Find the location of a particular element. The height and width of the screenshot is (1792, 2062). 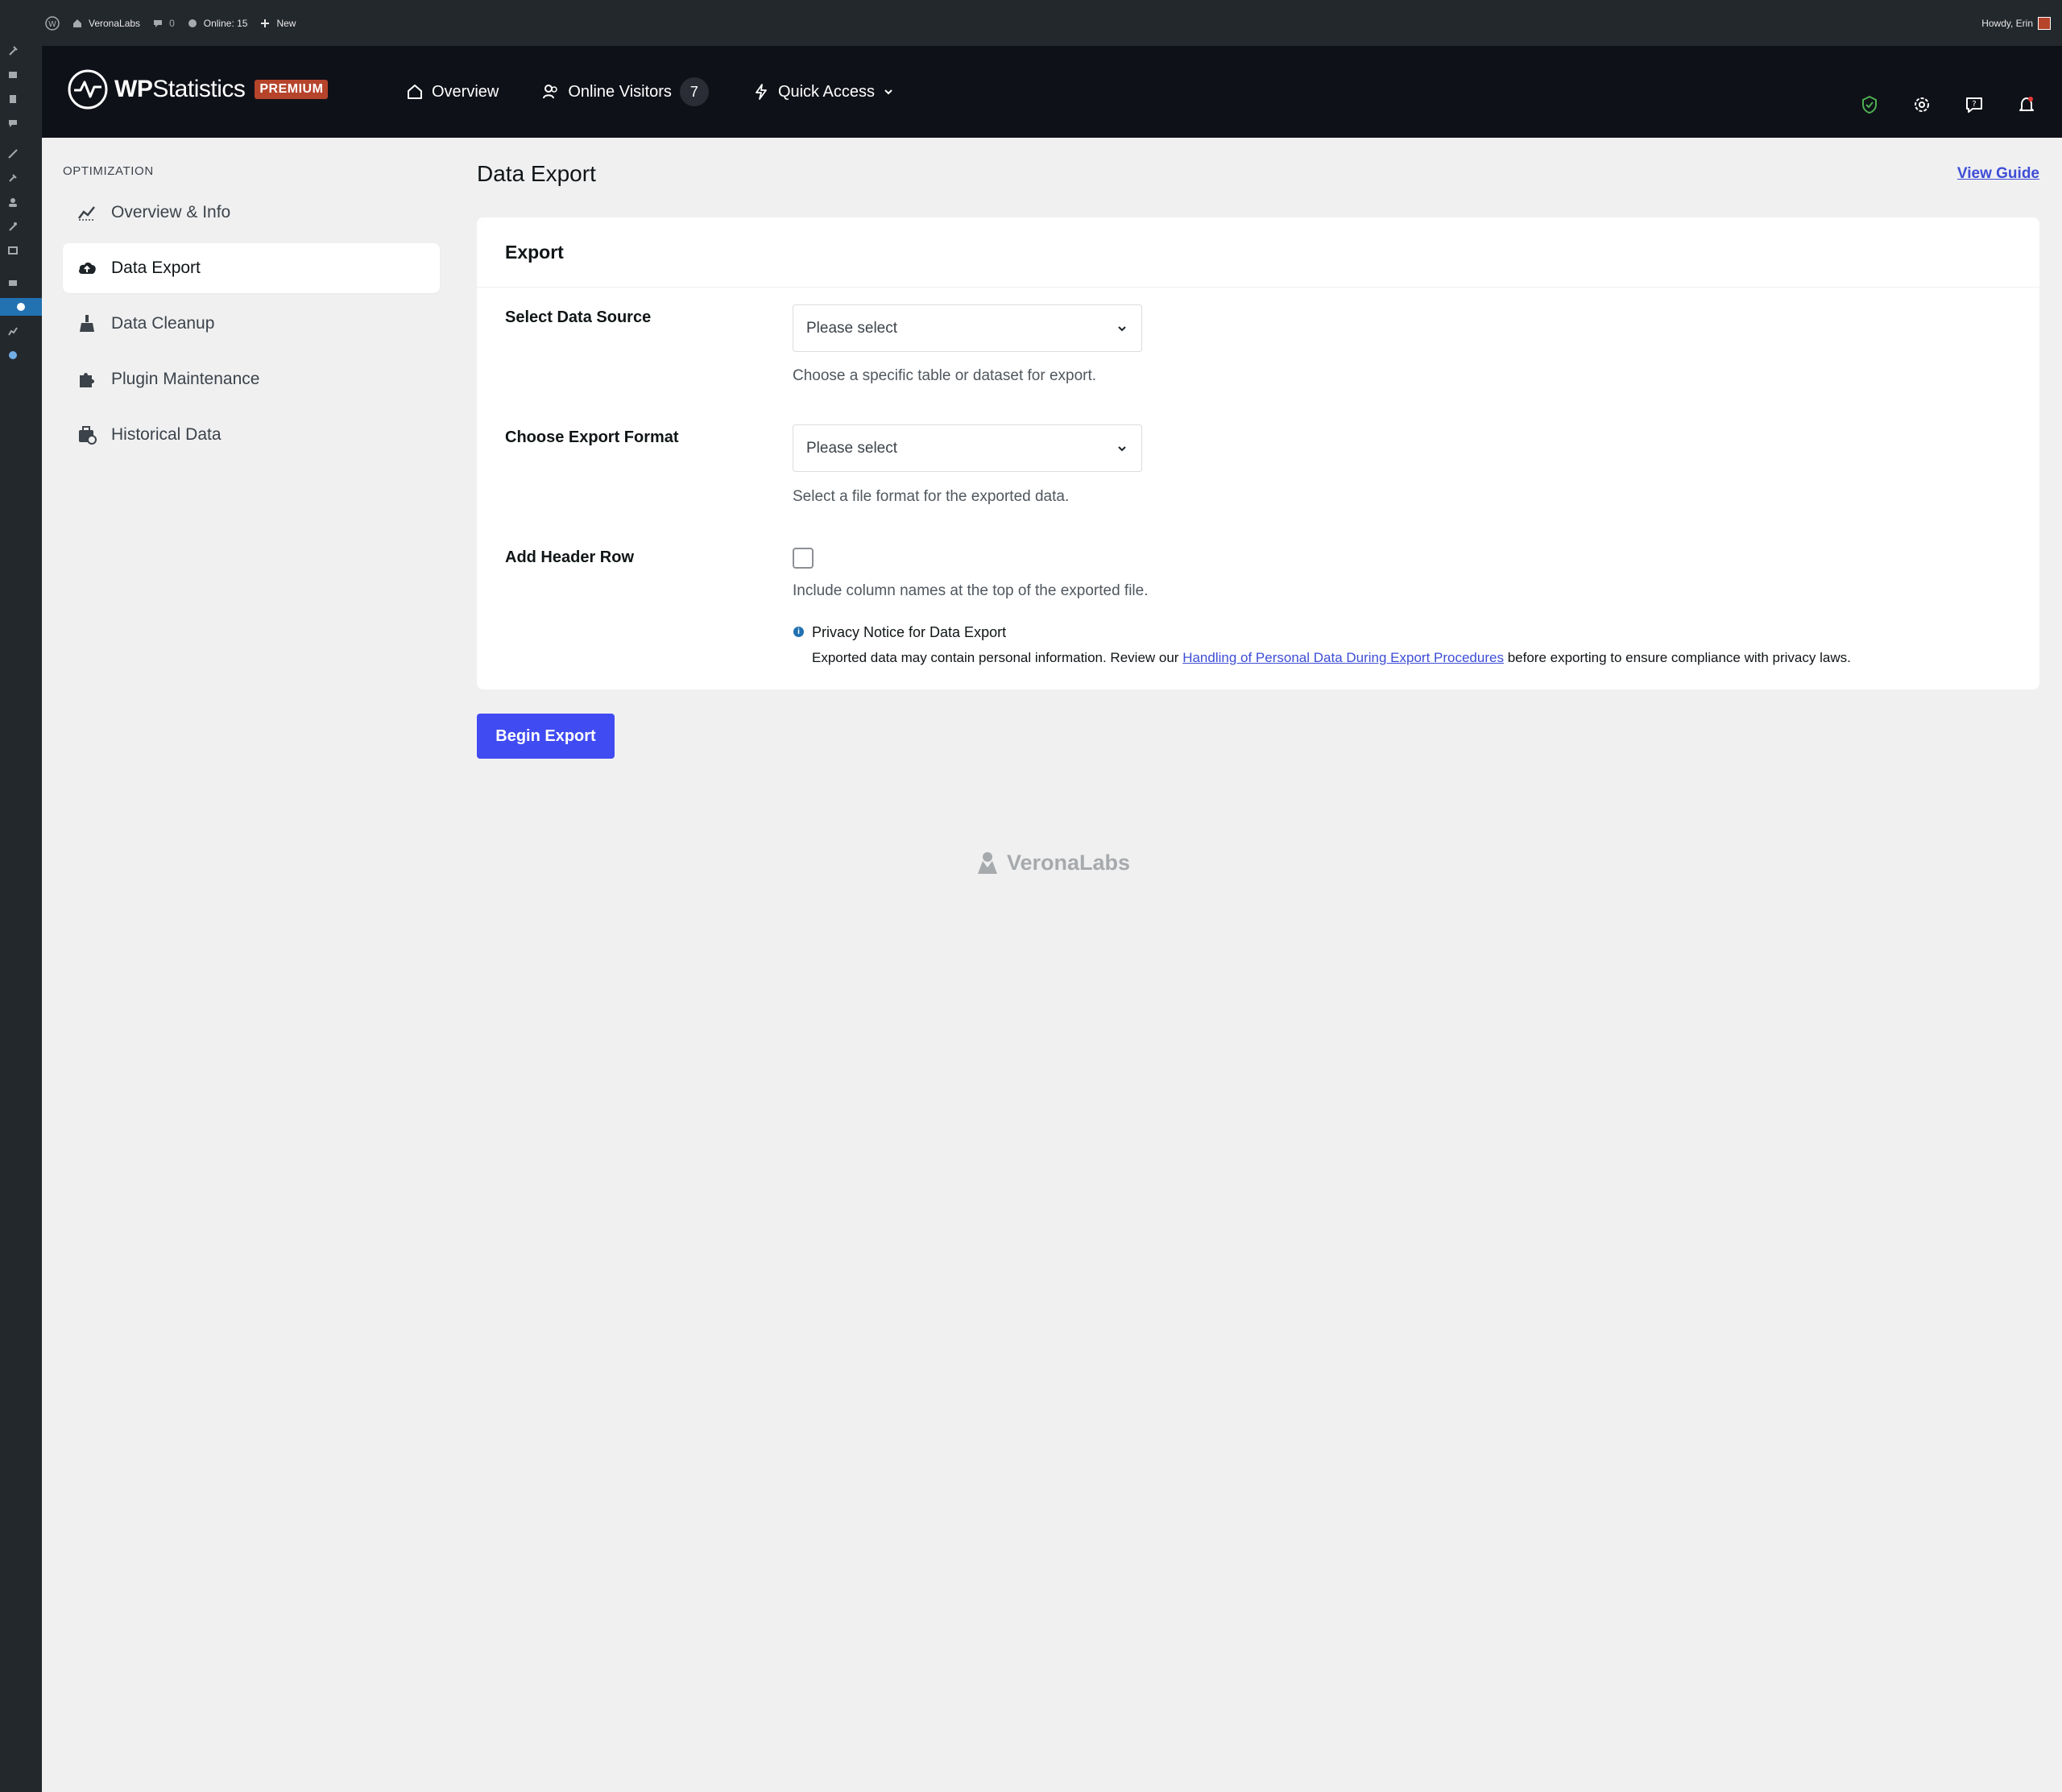

new-link: New is located at coordinates (277, 23).